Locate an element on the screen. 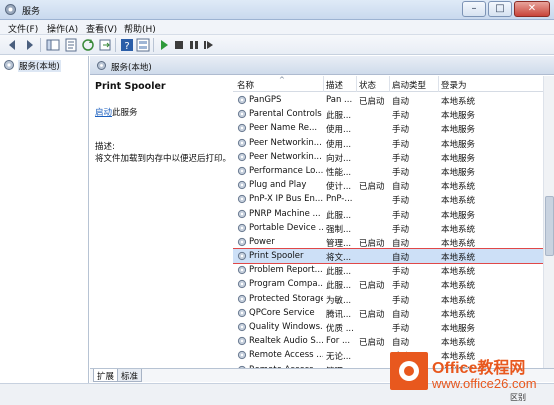  menu-help: 帮助(H) is located at coordinates (140, 28).